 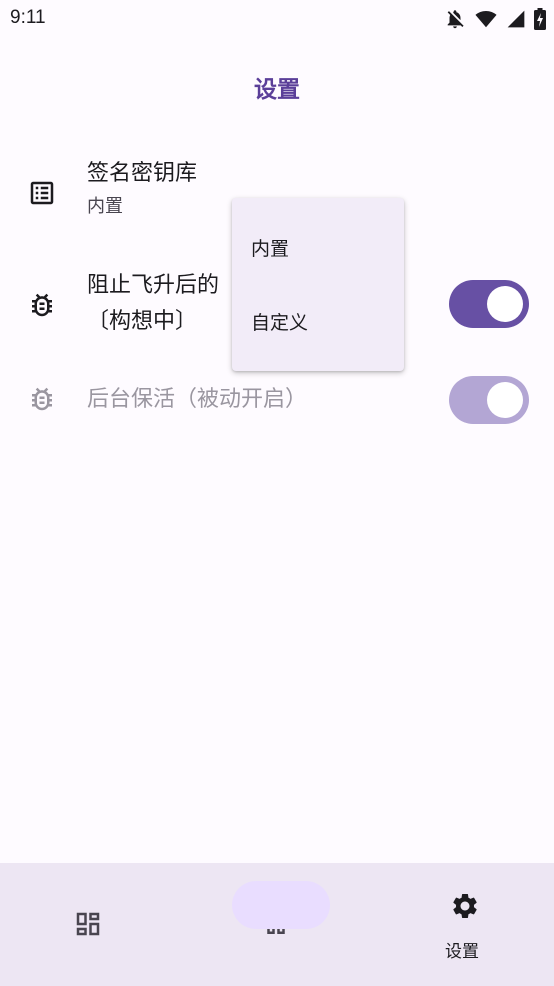 What do you see at coordinates (142, 189) in the screenshot?
I see `keystore-text: 签名密钥库 内置` at bounding box center [142, 189].